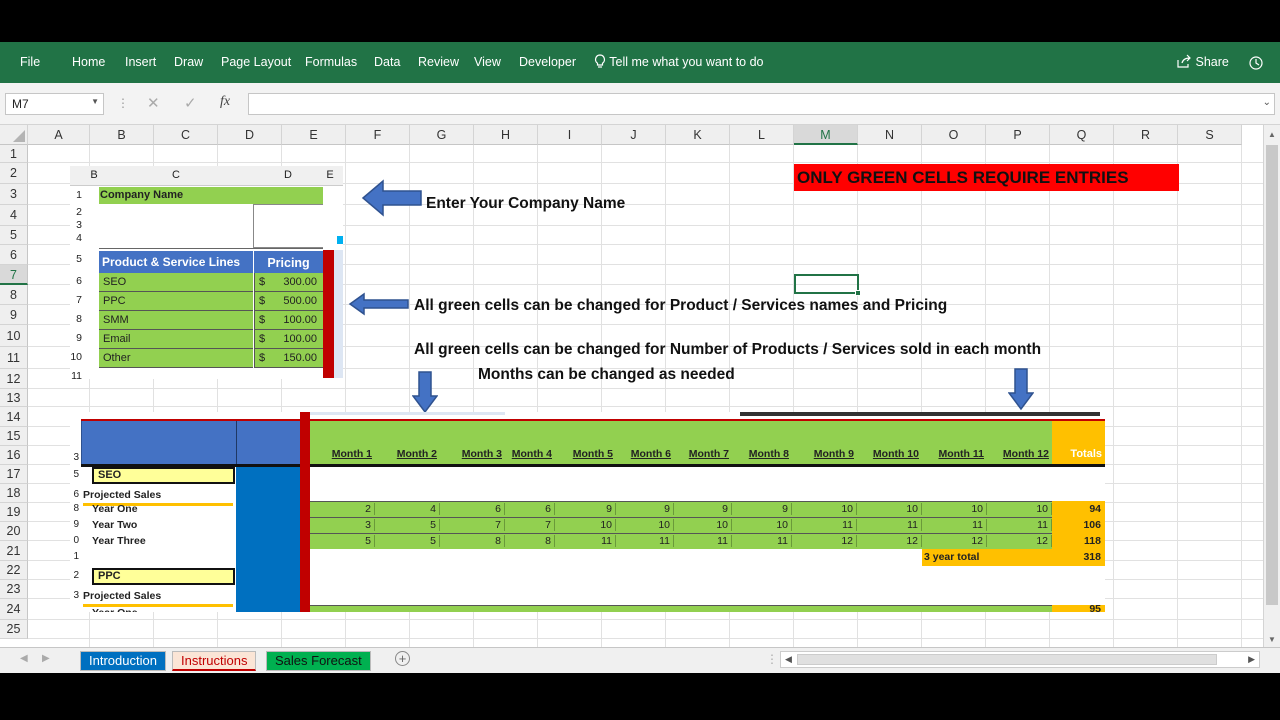  Describe the element at coordinates (14, 315) in the screenshot. I see `row-header-9: 9` at that location.